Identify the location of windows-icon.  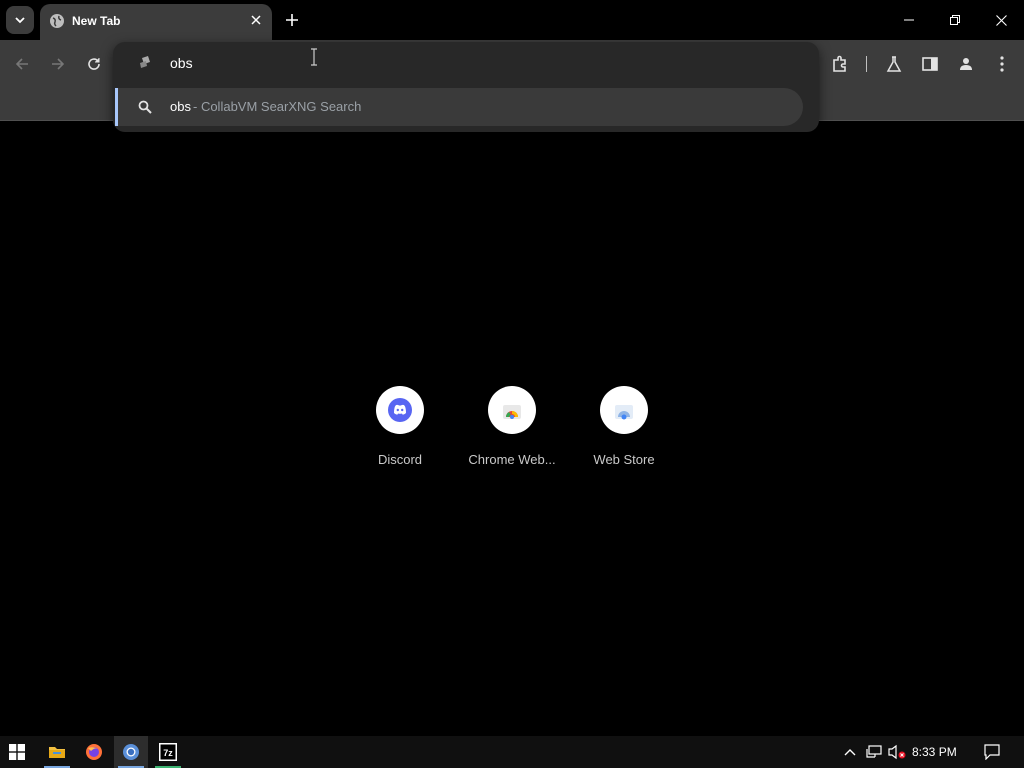
(17, 752).